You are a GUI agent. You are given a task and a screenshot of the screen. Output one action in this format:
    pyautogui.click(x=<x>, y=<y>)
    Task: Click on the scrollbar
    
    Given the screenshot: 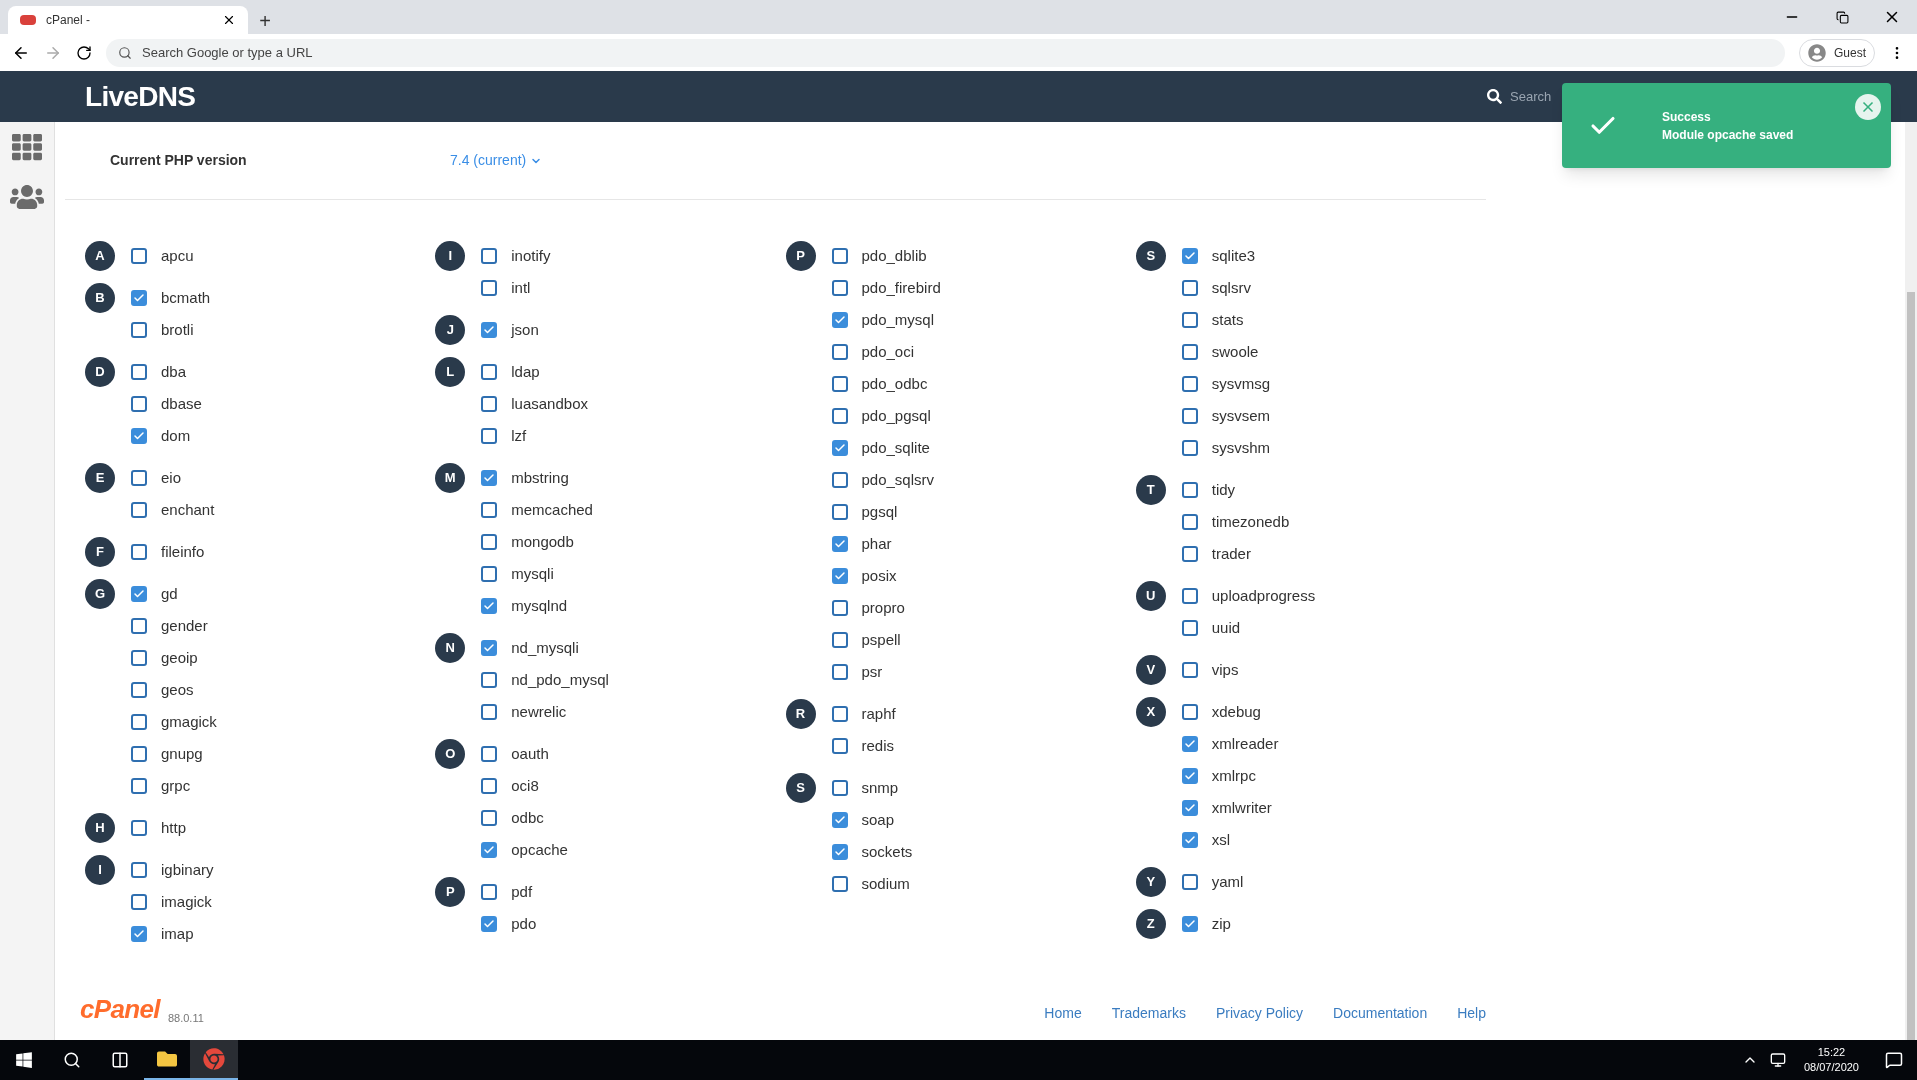 What is the action you would take?
    pyautogui.click(x=1911, y=581)
    